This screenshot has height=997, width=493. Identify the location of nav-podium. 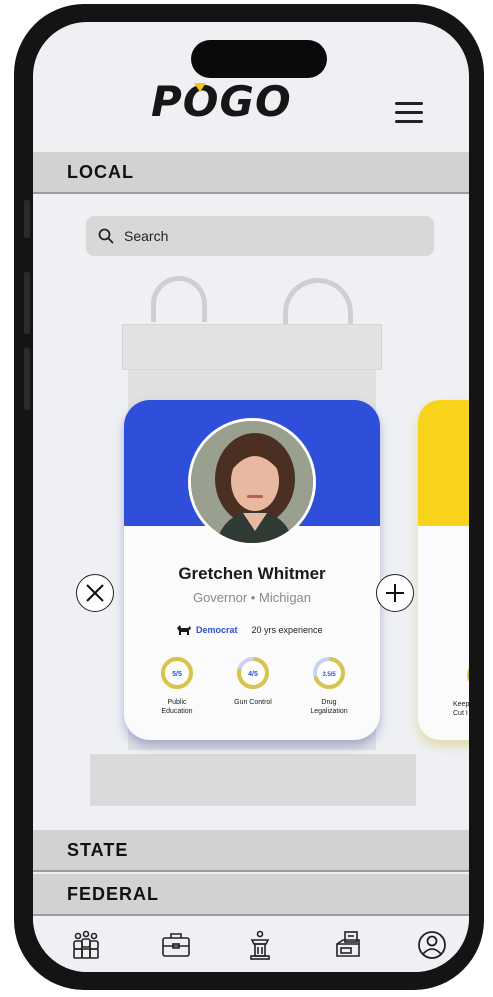
(260, 945).